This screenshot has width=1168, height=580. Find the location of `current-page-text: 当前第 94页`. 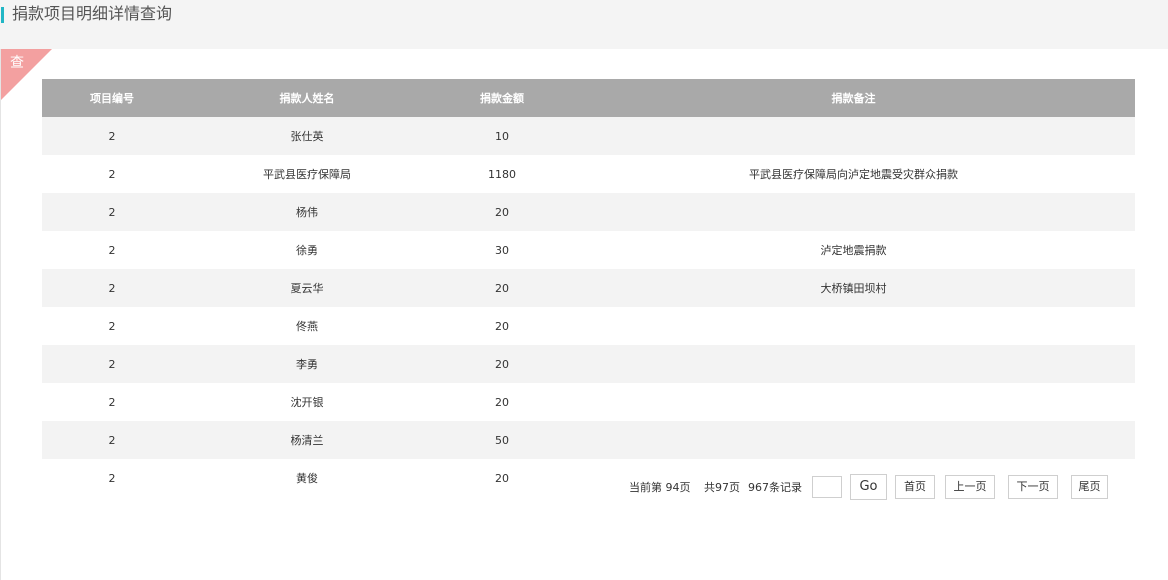

current-page-text: 当前第 94页 is located at coordinates (660, 487).